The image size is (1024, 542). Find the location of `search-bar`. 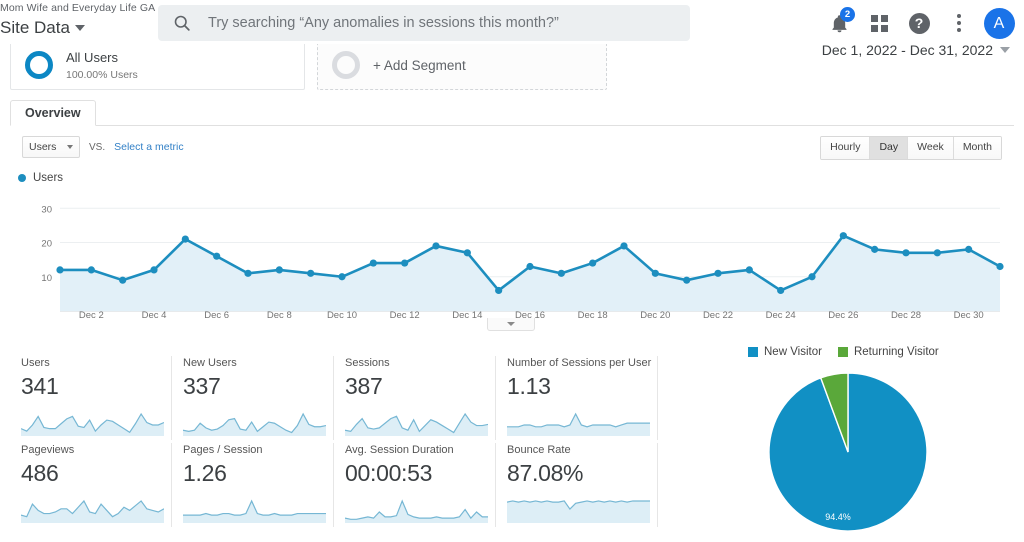

search-bar is located at coordinates (424, 23).